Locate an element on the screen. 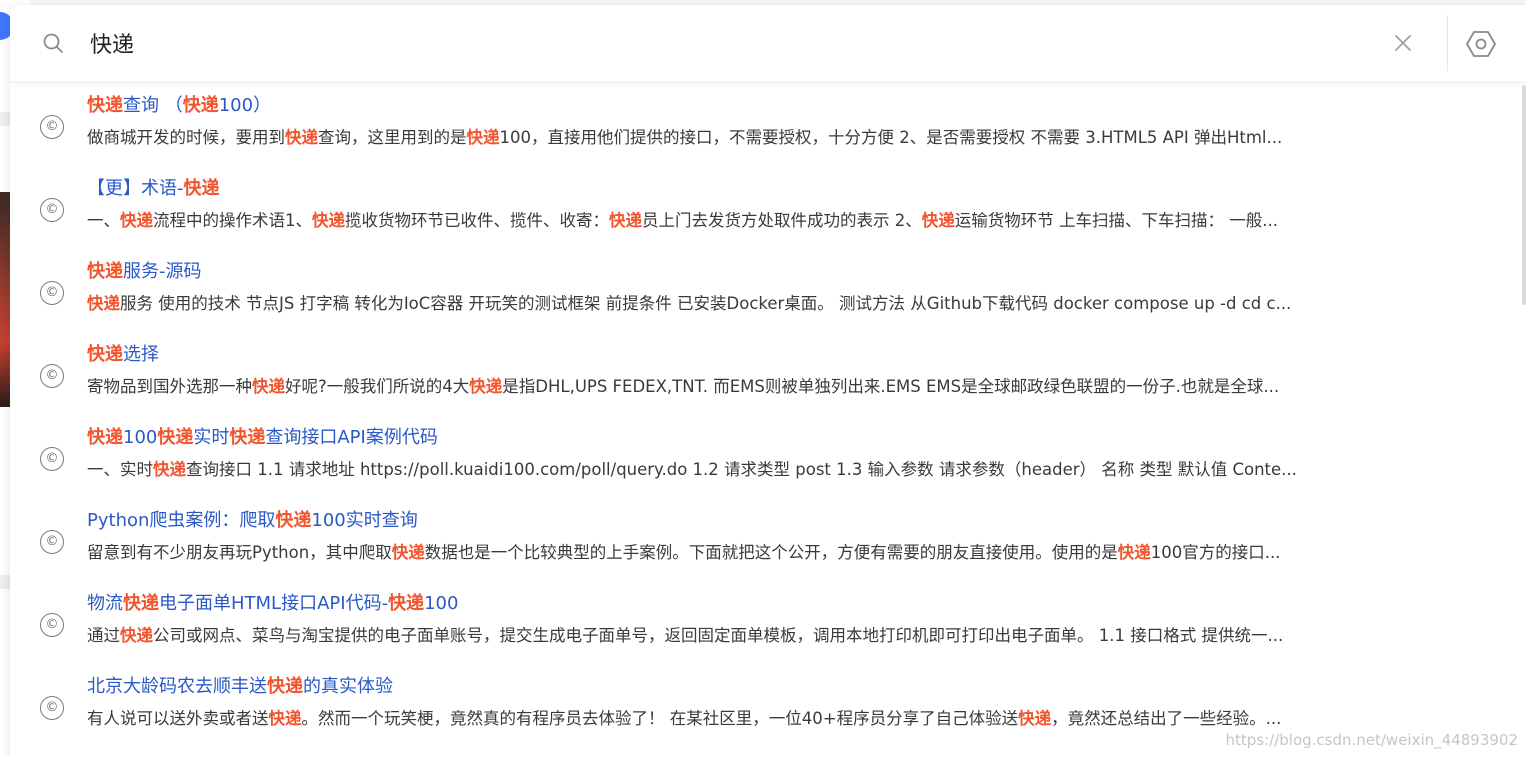 This screenshot has width=1526, height=757. search-bar is located at coordinates (768, 43).